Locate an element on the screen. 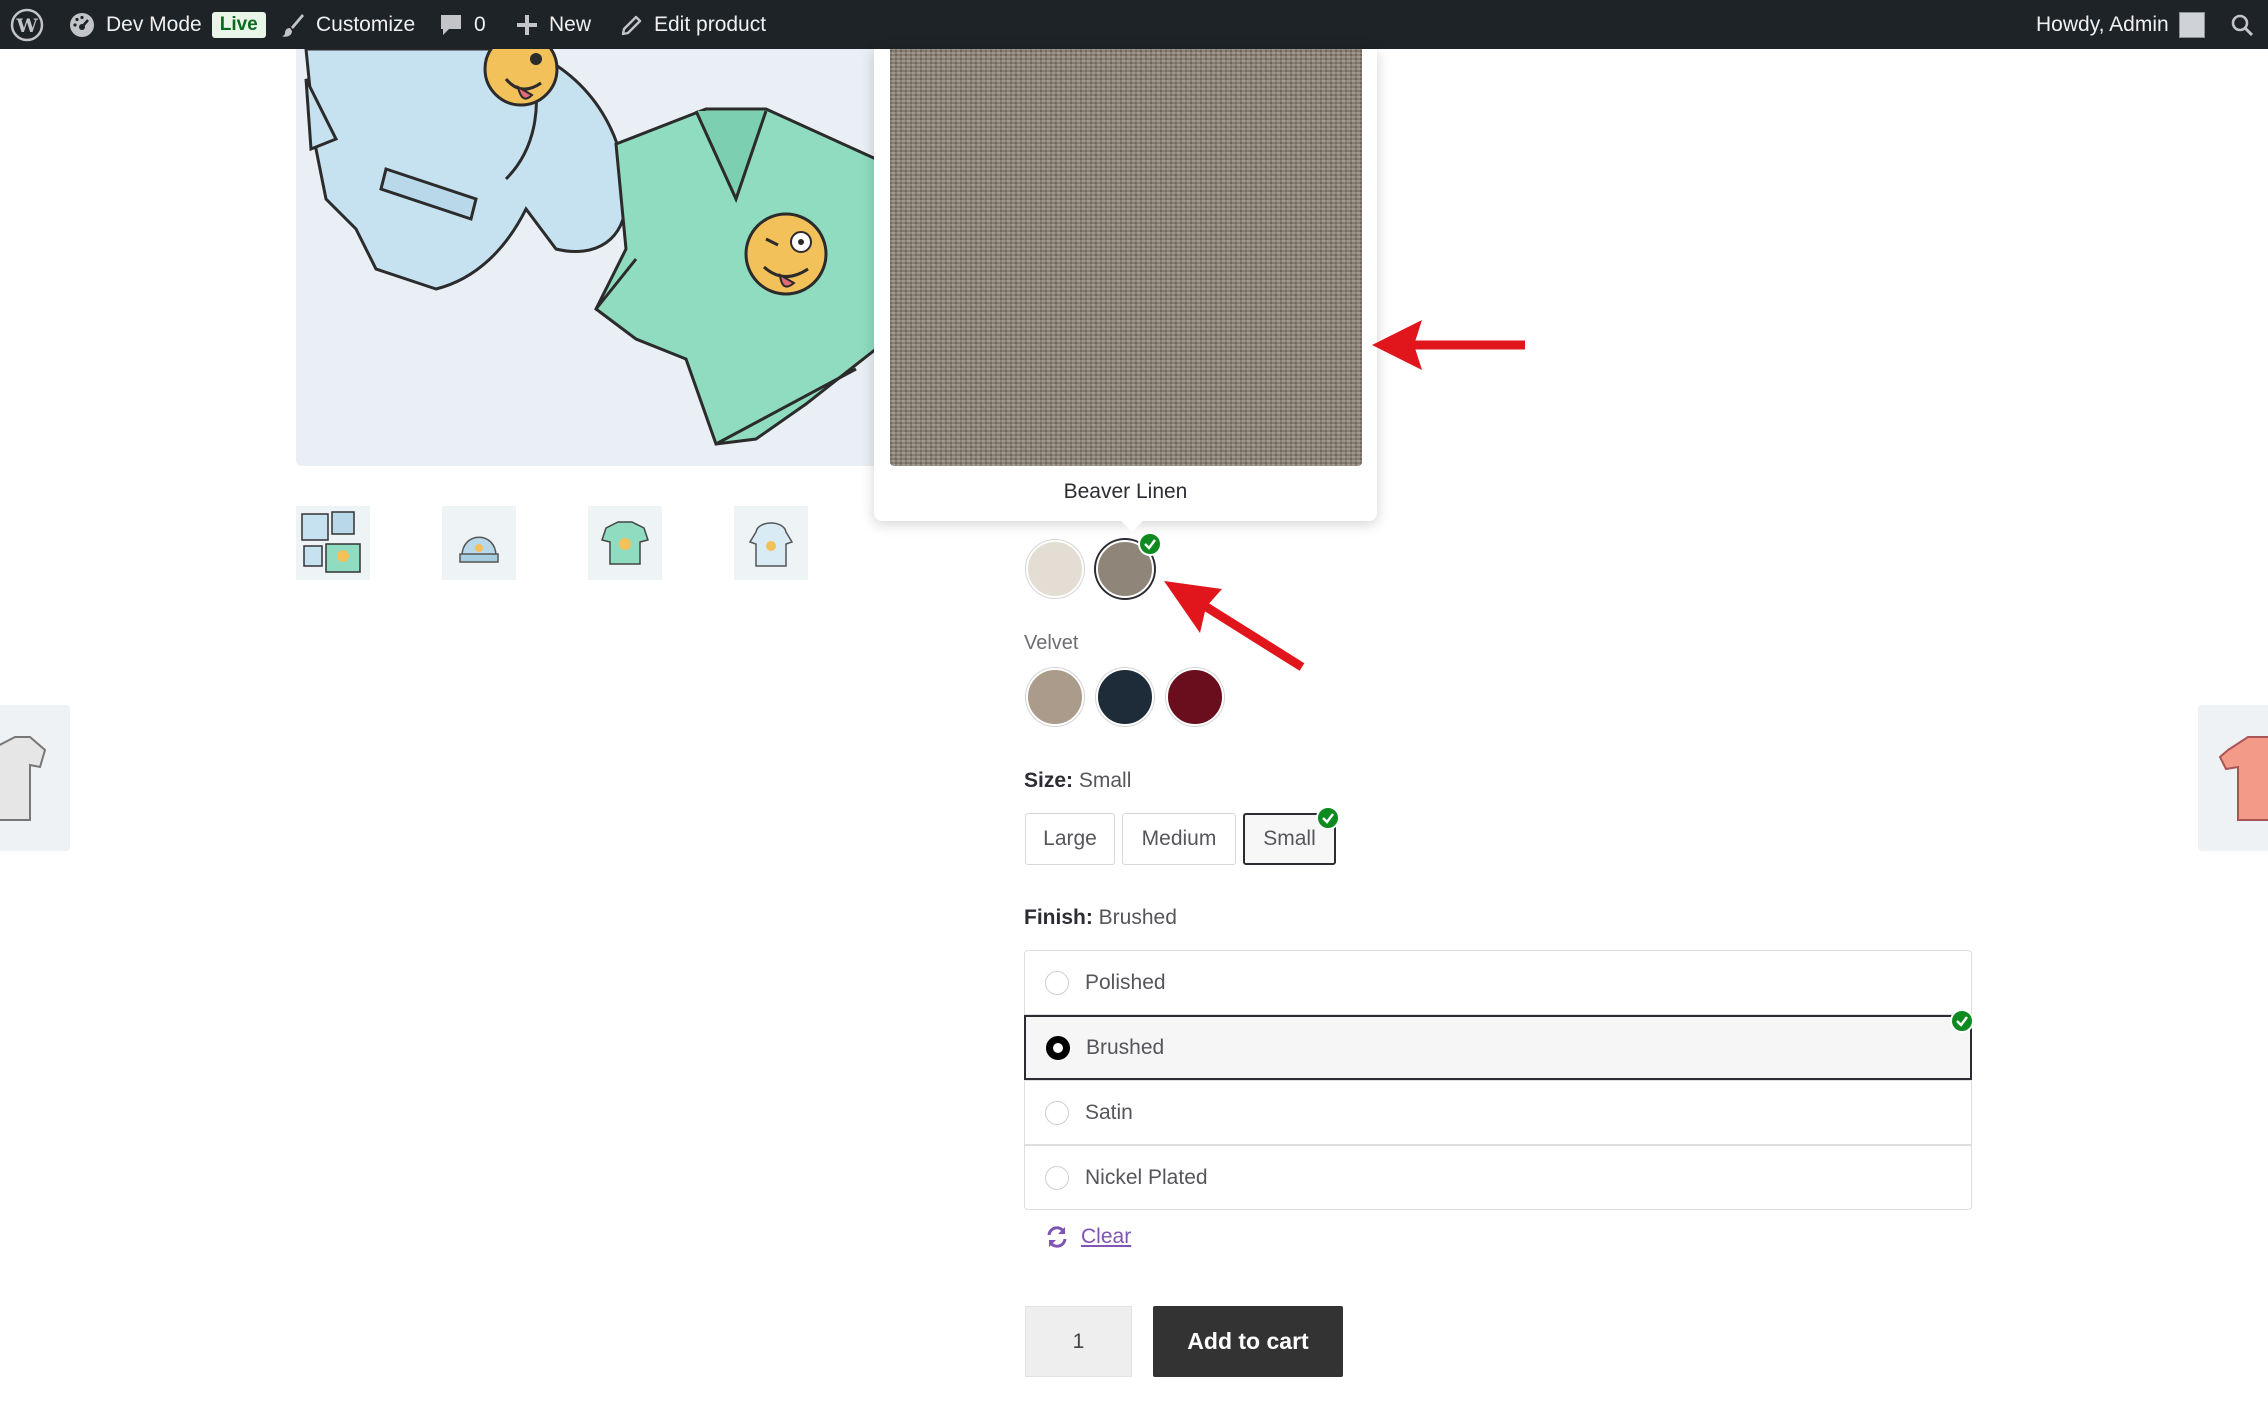 This screenshot has height=1417, width=2268. admin-search-button is located at coordinates (2242, 24).